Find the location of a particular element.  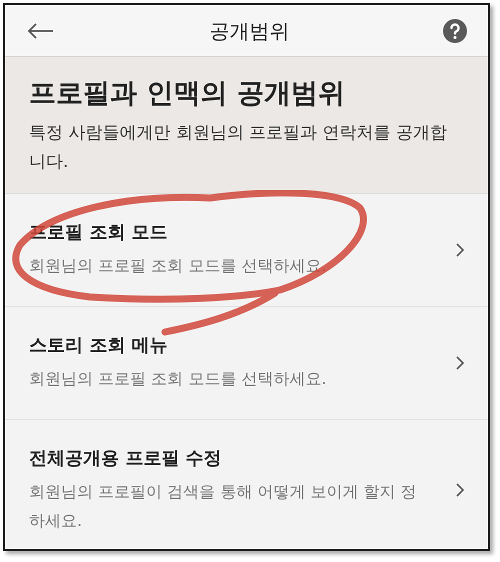

row-title: 전체공개용 프로필 수정 is located at coordinates (126, 458).